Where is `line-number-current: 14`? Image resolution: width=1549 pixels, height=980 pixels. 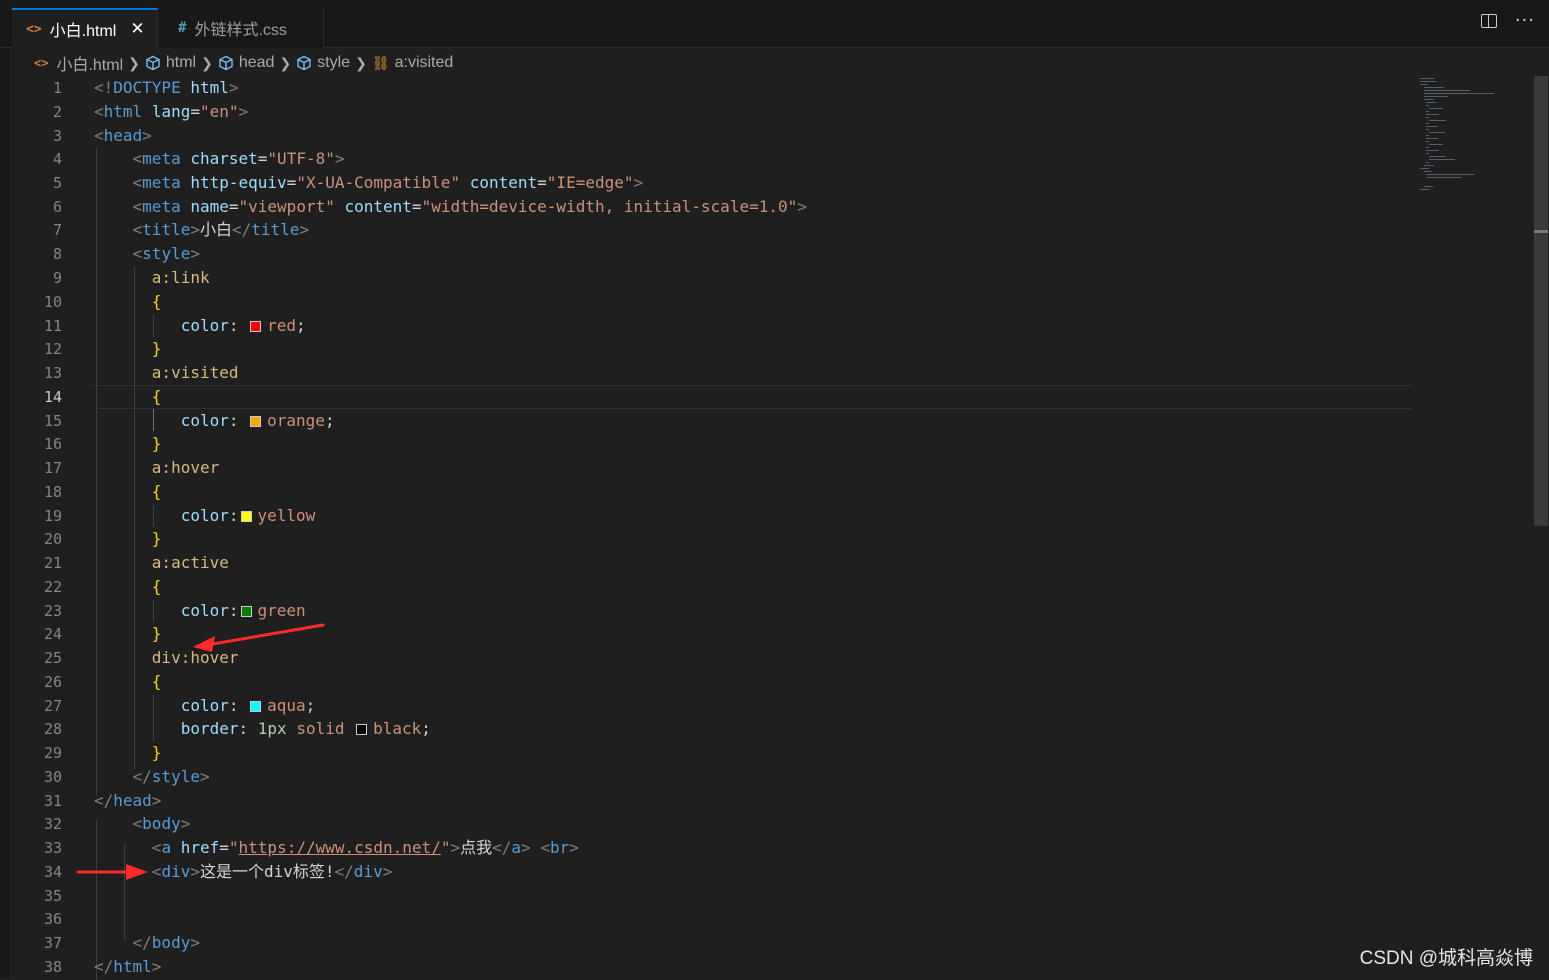
line-number-current: 14 is located at coordinates (52, 397).